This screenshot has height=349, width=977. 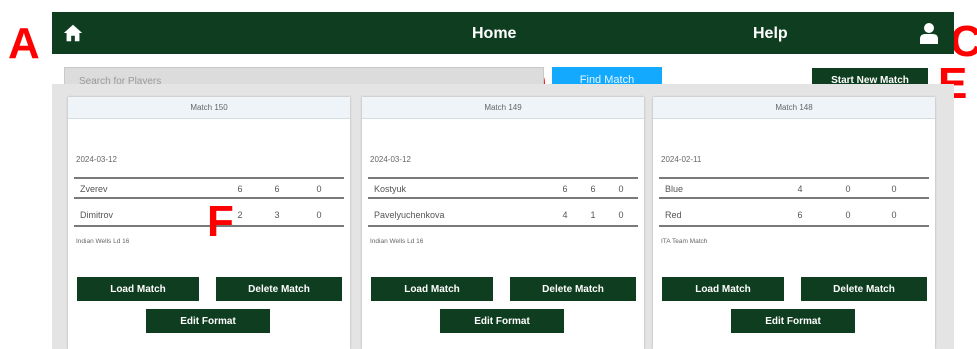 I want to click on annotation-label-a: A, so click(x=24, y=43).